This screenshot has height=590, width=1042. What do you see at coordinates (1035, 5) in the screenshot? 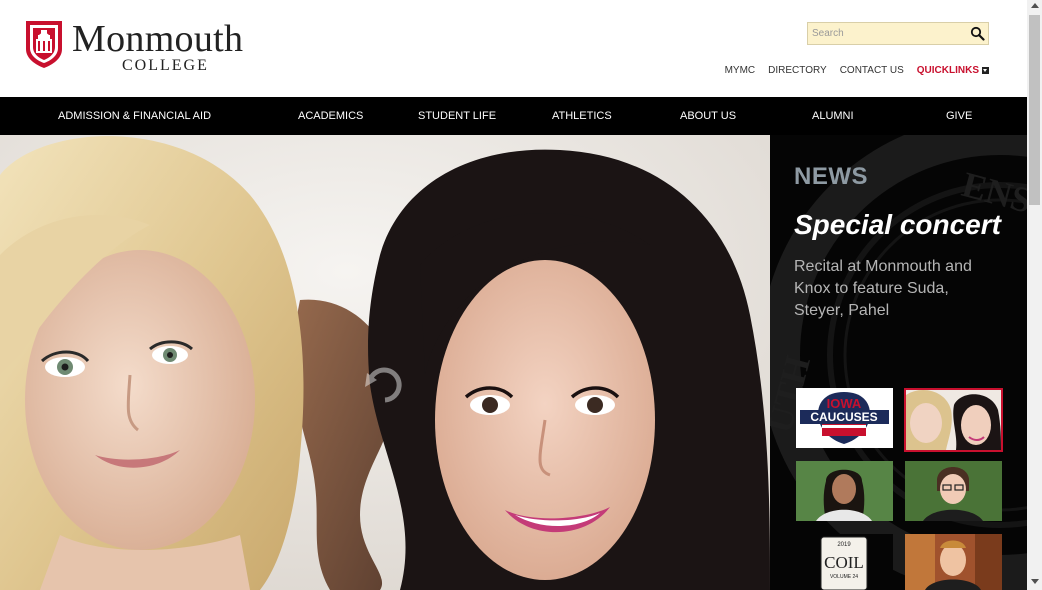
I see `scroll-up-arrow-icon` at bounding box center [1035, 5].